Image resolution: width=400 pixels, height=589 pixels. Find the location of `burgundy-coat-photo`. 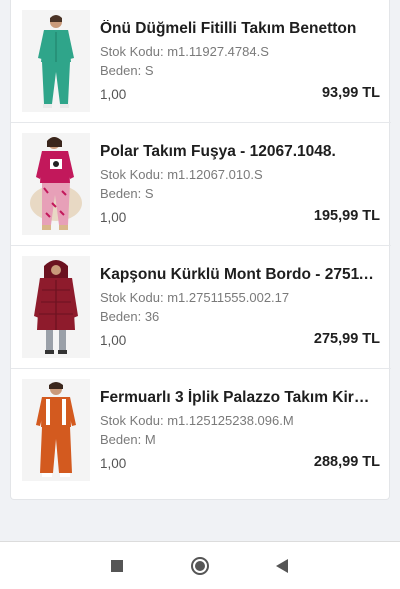

burgundy-coat-photo is located at coordinates (56, 307).